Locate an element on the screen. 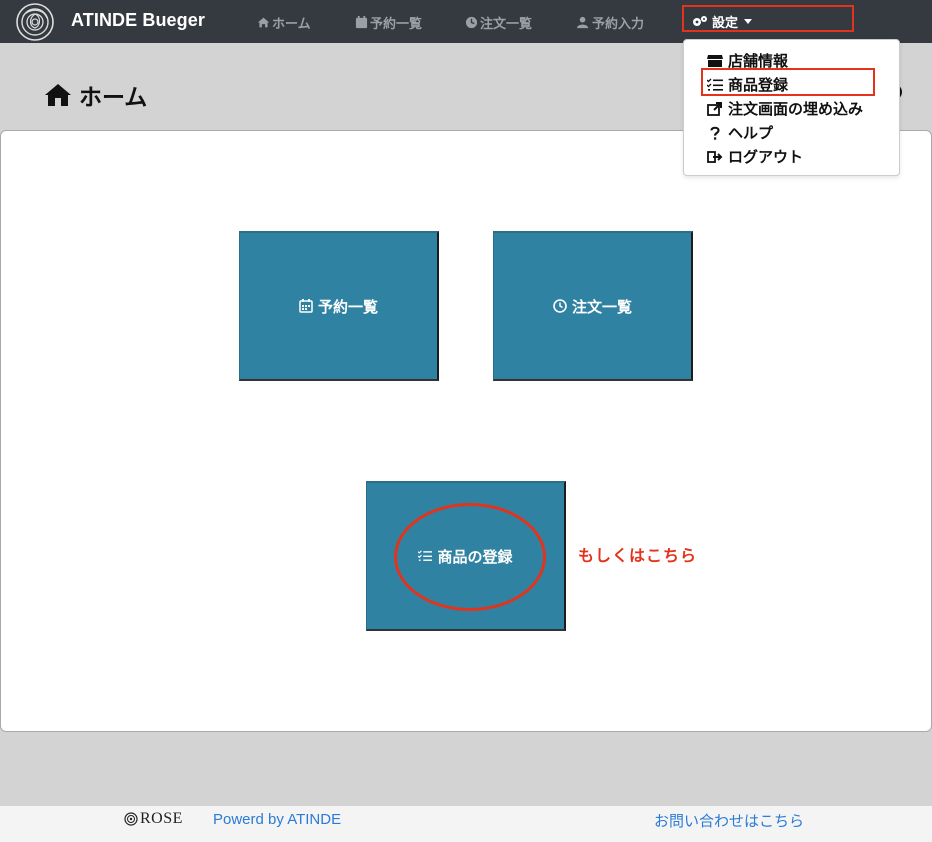  sign-out-icon is located at coordinates (715, 156).